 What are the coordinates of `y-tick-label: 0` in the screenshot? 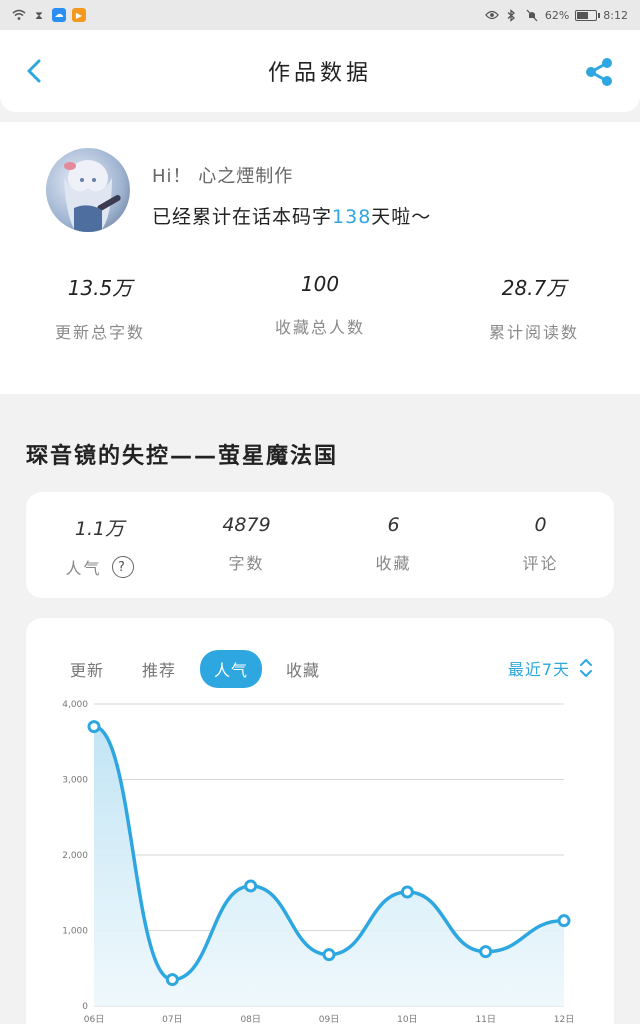 It's located at (85, 1007).